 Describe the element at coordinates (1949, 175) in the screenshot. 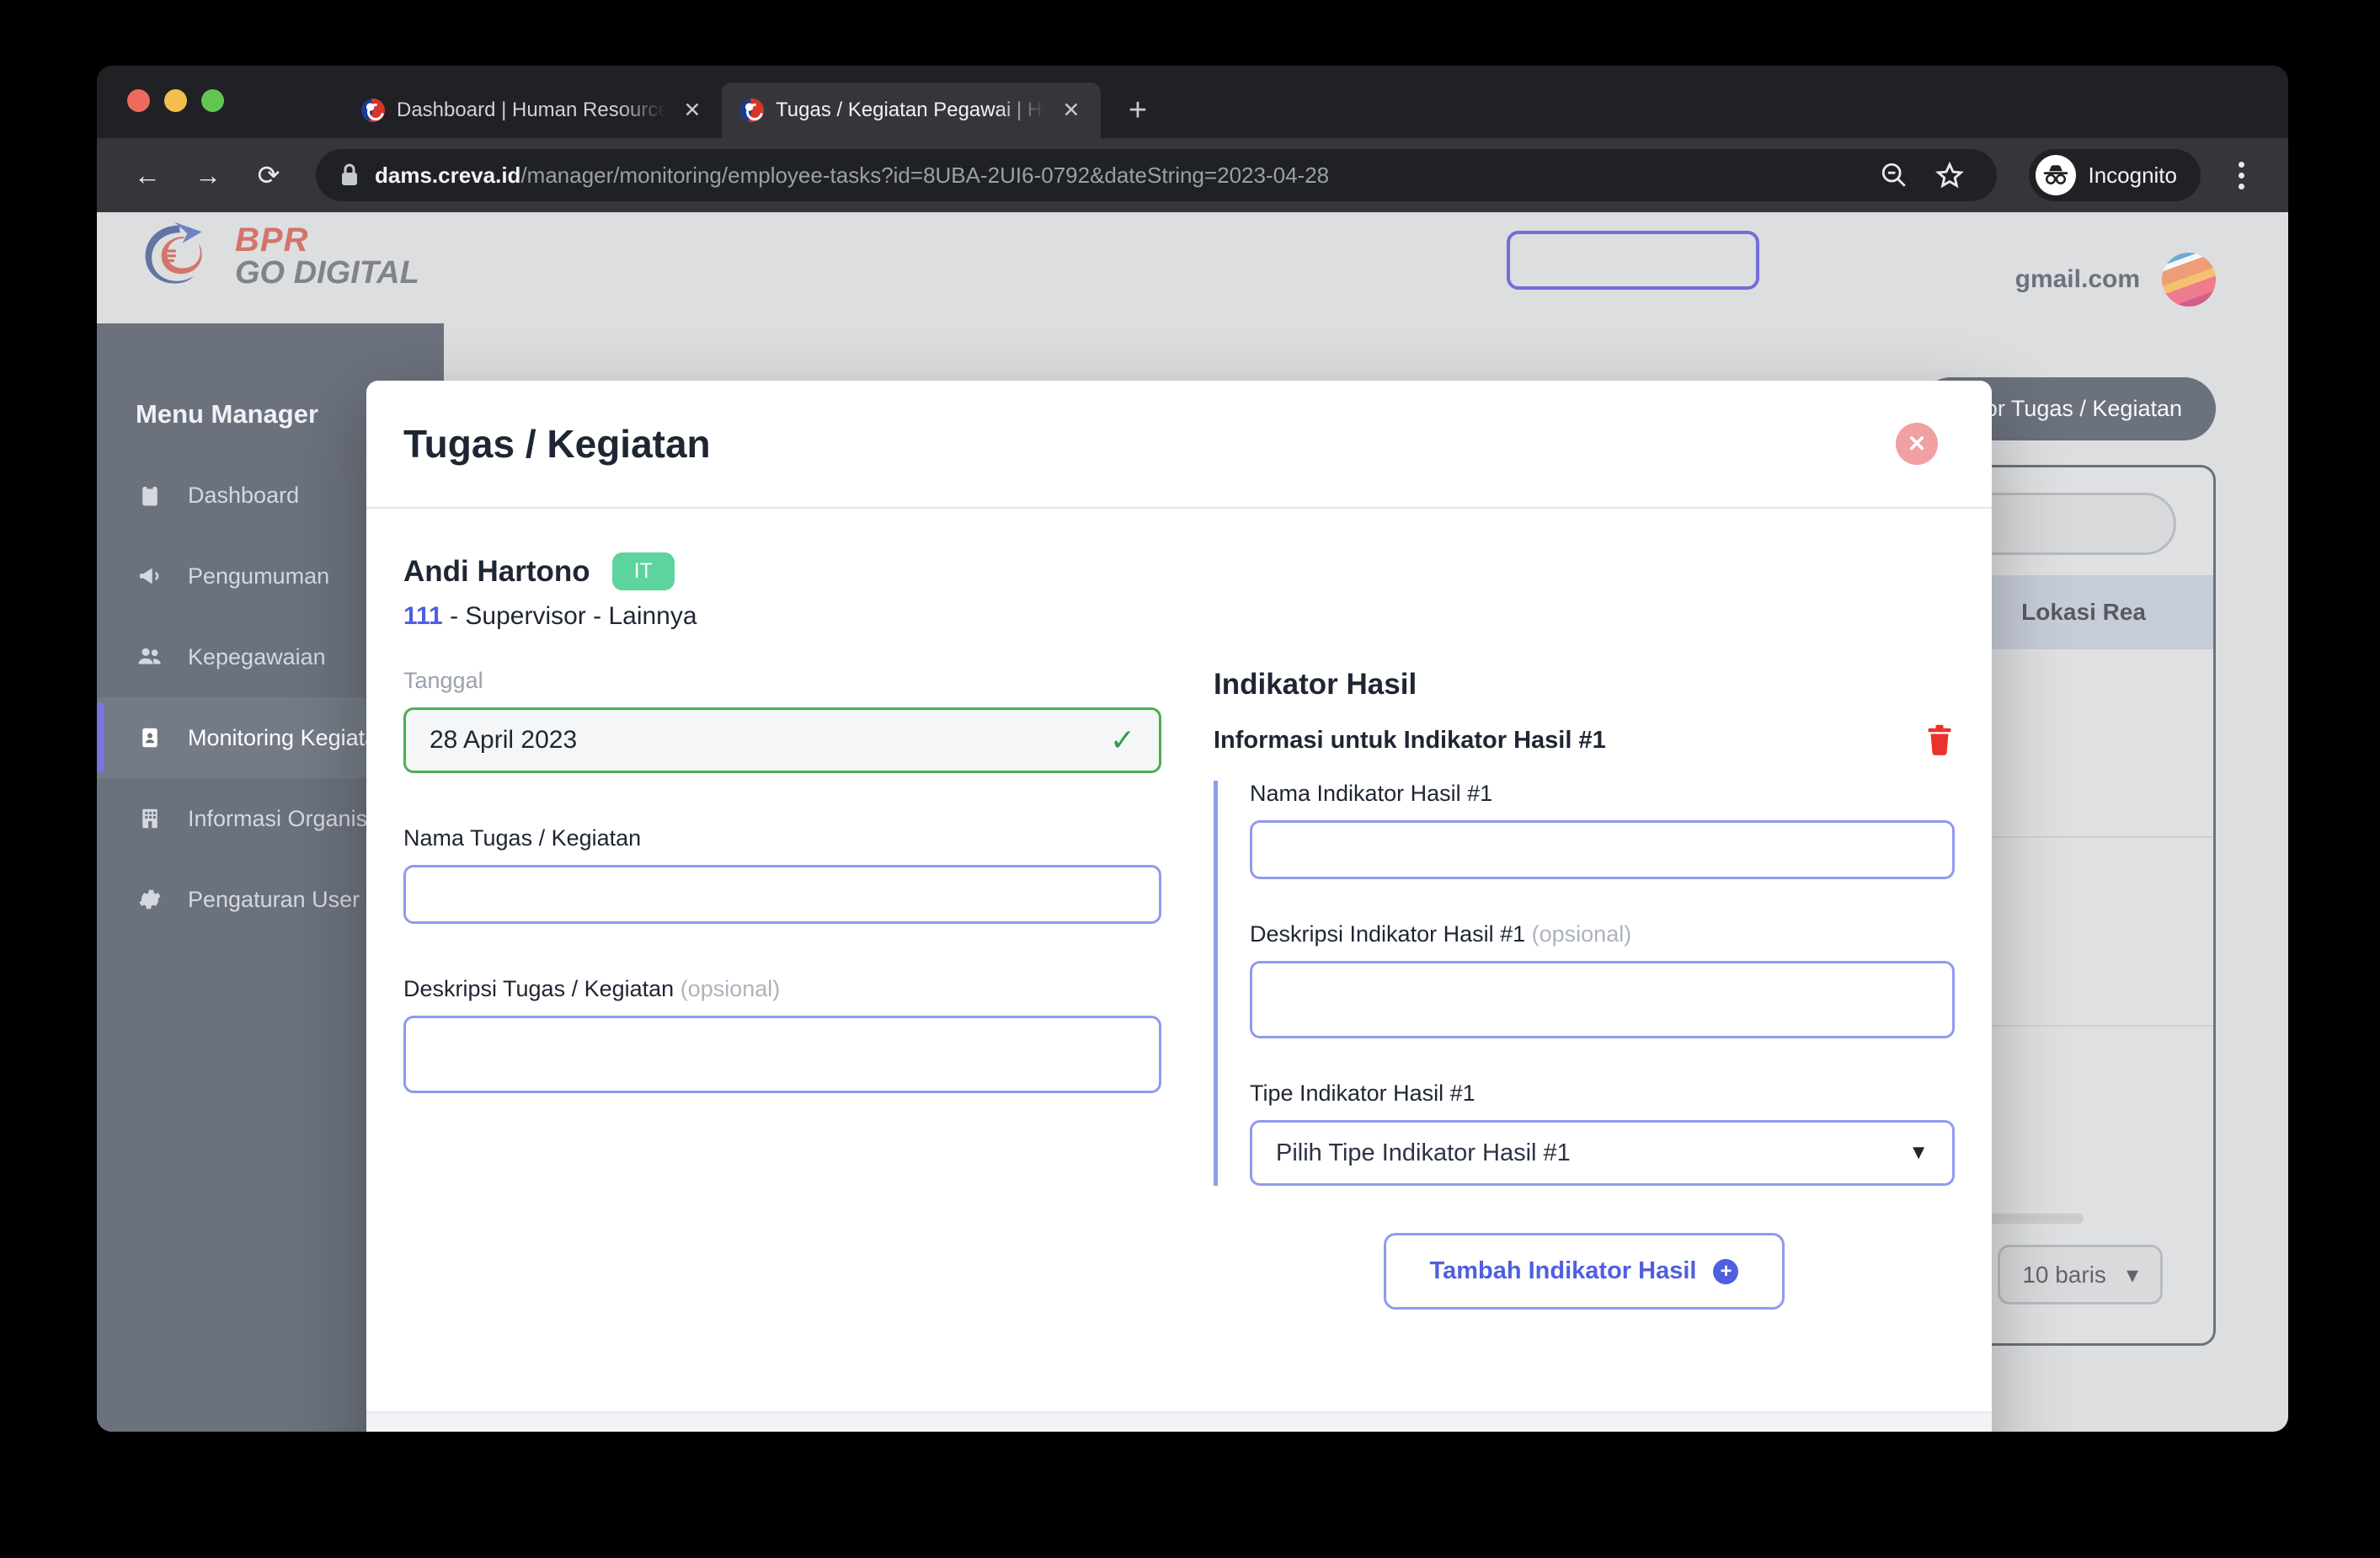

I see `bookmark-star-icon` at that location.